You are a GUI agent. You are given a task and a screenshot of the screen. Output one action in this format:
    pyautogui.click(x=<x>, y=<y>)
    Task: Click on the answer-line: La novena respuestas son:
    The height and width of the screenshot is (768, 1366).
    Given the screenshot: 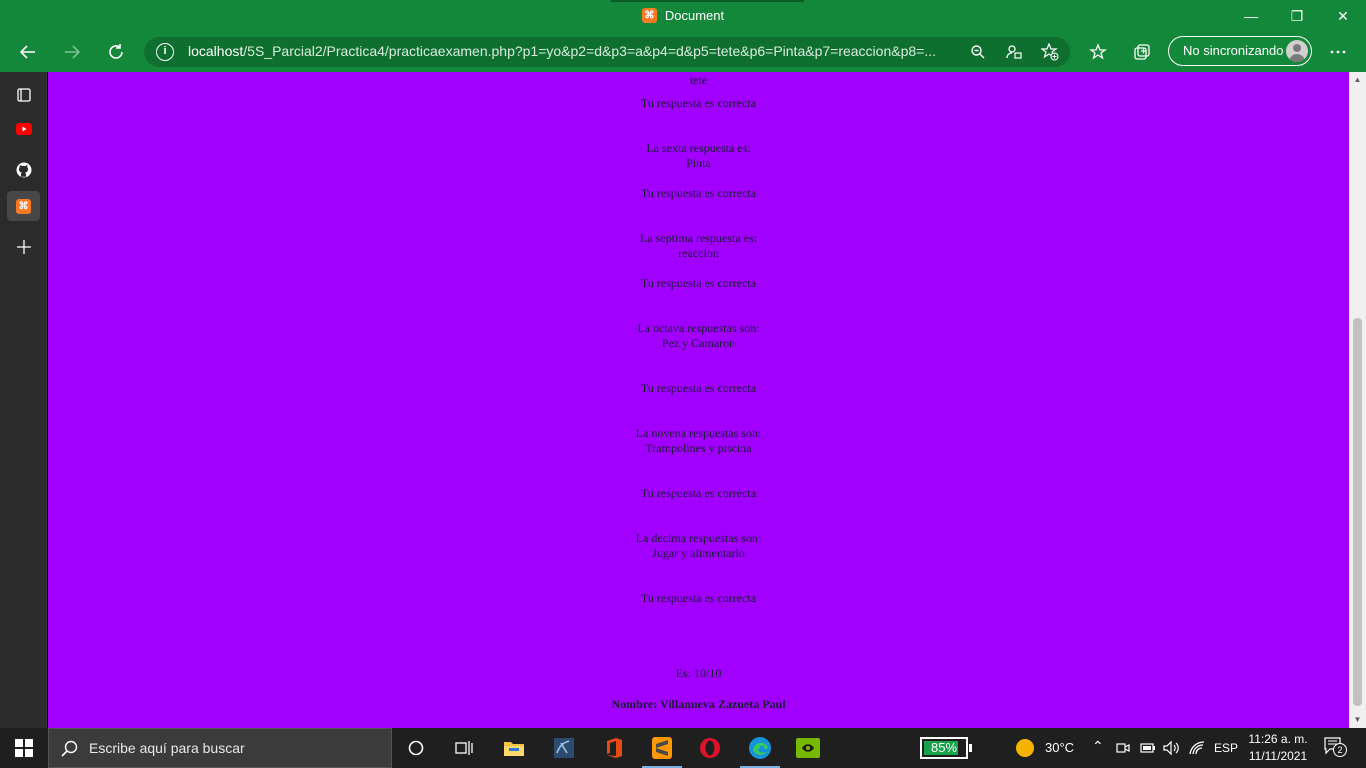 What is the action you would take?
    pyautogui.click(x=698, y=433)
    